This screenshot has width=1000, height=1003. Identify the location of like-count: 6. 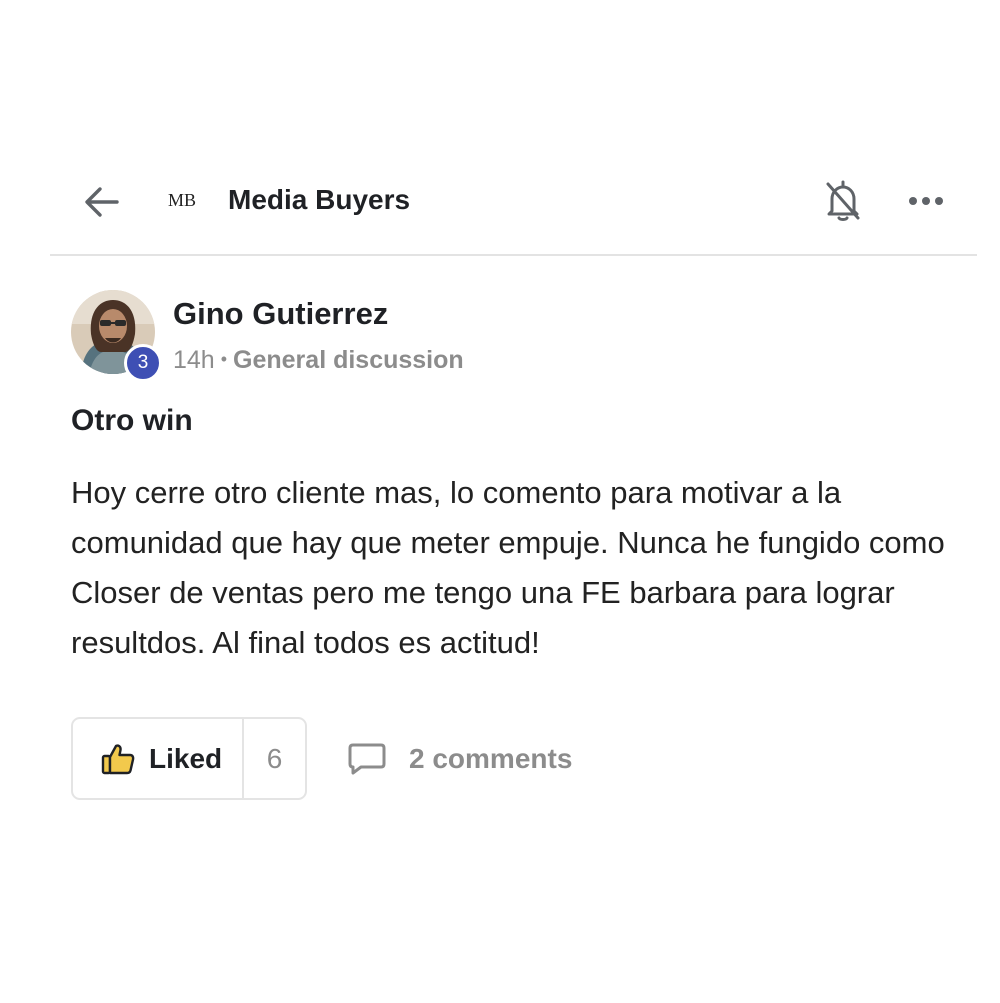
(274, 758).